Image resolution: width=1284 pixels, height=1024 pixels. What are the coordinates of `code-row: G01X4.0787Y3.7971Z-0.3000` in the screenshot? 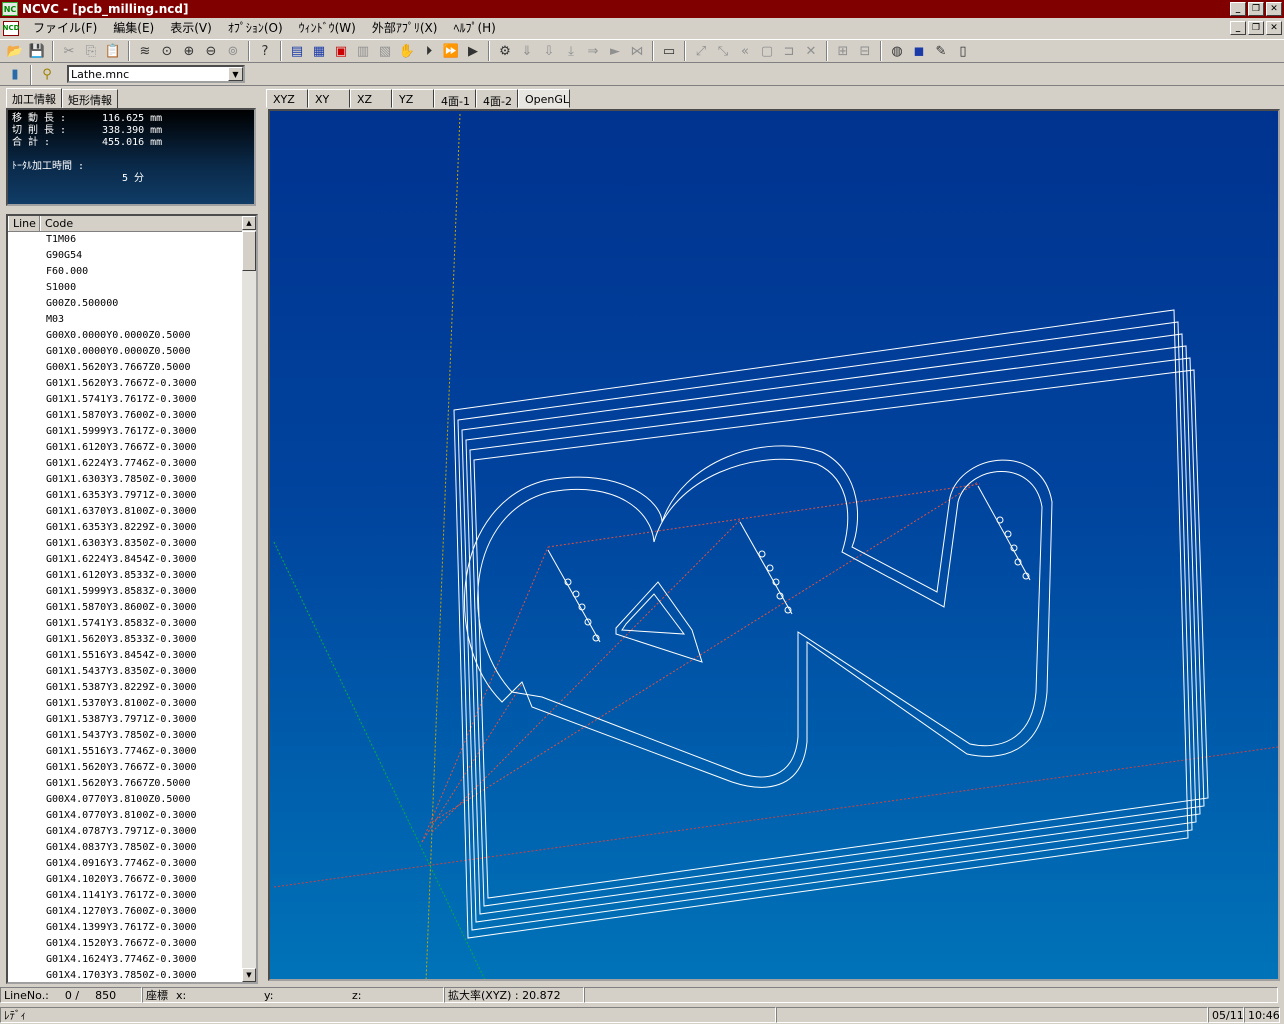 It's located at (126, 832).